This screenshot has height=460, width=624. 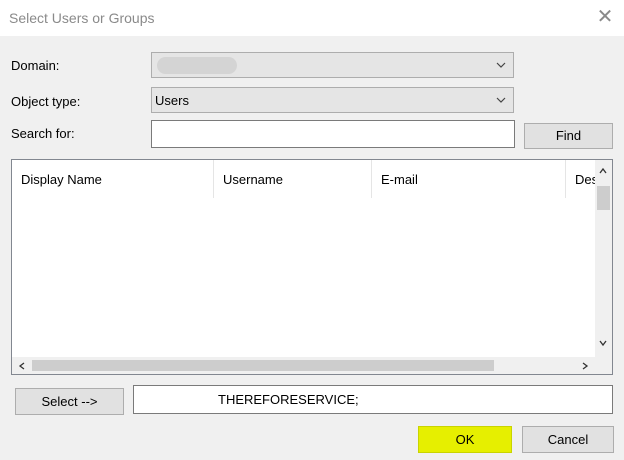 I want to click on horizontal-scroll-thumb, so click(x=263, y=365).